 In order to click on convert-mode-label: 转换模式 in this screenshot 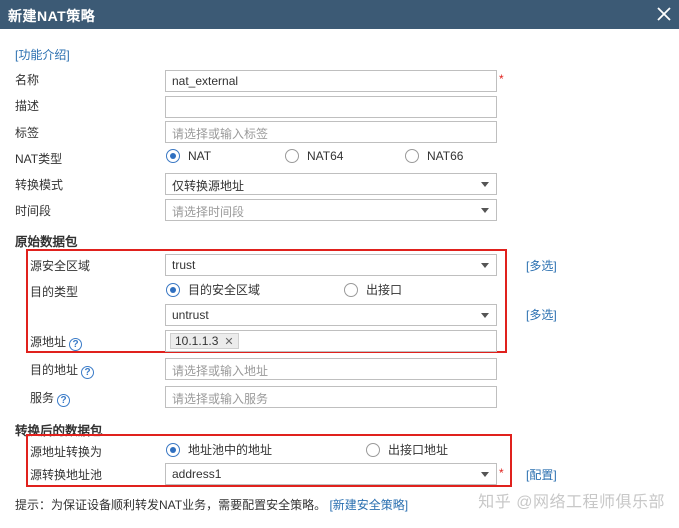, I will do `click(39, 185)`.